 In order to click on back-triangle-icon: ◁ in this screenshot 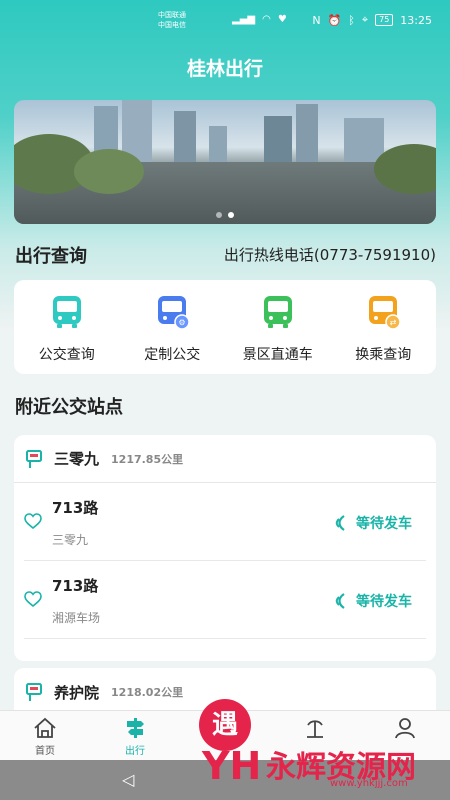, I will do `click(128, 779)`.